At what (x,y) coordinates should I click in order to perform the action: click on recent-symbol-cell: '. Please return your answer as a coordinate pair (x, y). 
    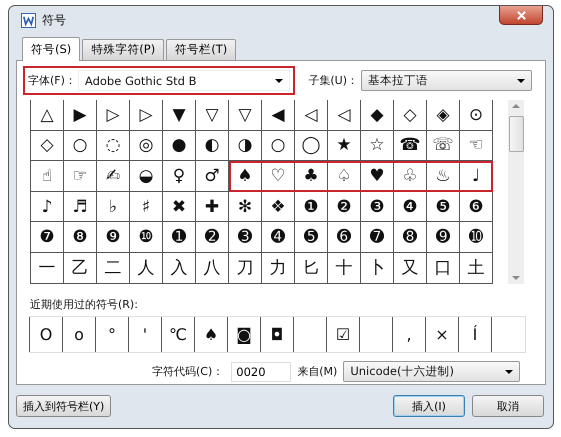
    Looking at the image, I should click on (145, 334).